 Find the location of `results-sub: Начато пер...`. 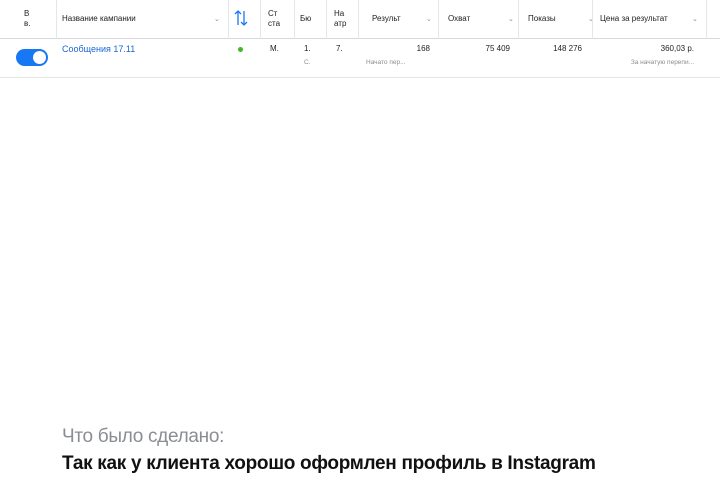

results-sub: Начато пер... is located at coordinates (386, 62).